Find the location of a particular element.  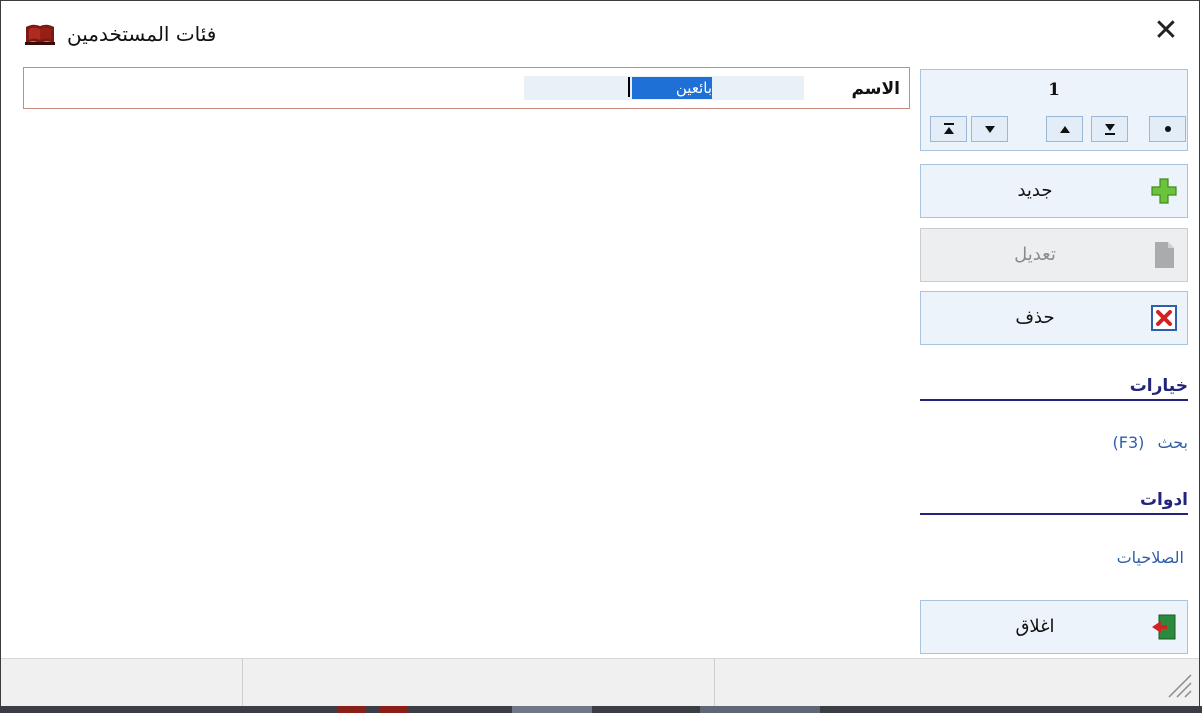

edit-button: تعديل is located at coordinates (1054, 255).